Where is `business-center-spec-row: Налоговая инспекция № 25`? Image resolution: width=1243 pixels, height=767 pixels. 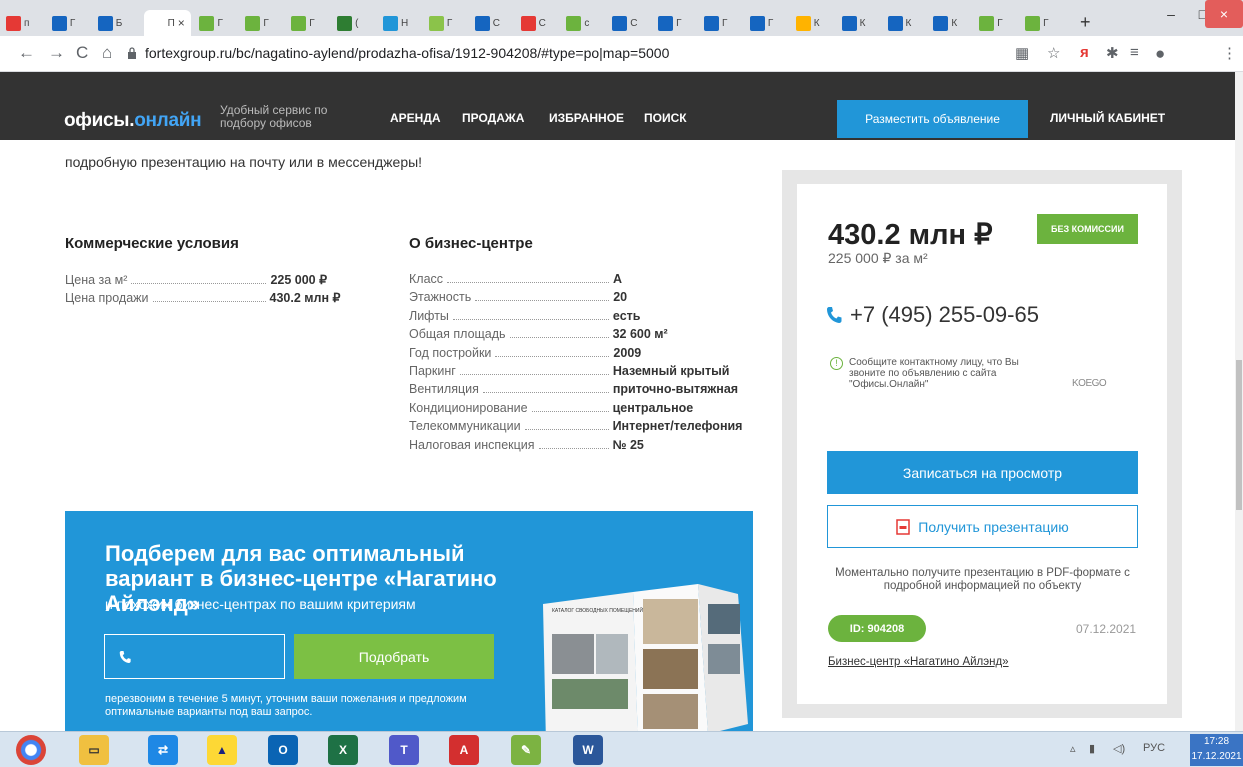
business-center-spec-row: Налоговая инспекция № 25 is located at coordinates (526, 445).